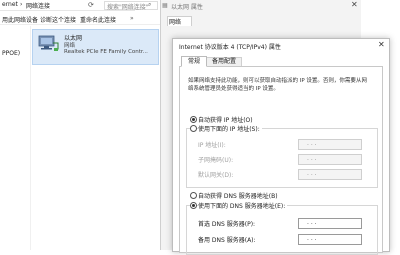  What do you see at coordinates (312, 173) in the screenshot?
I see `default-gateway-separators: . . .` at bounding box center [312, 173].